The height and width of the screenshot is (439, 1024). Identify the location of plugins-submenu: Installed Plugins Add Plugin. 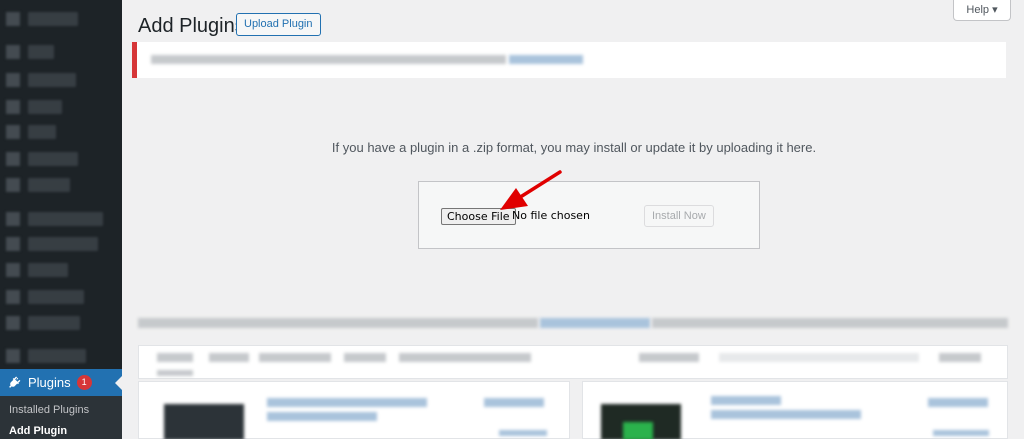
(61, 417).